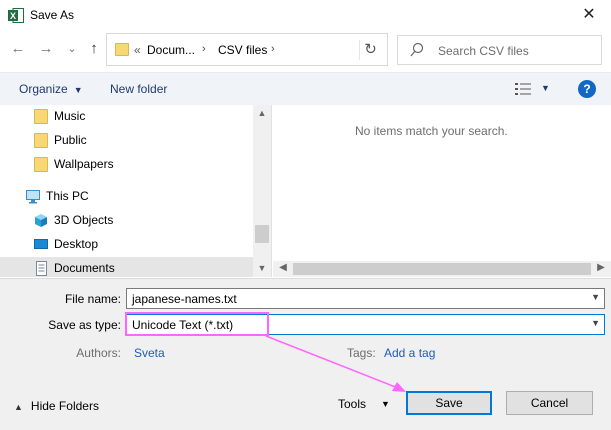 The image size is (611, 430). I want to click on nav-item-this-pc: This PC, so click(126, 197).